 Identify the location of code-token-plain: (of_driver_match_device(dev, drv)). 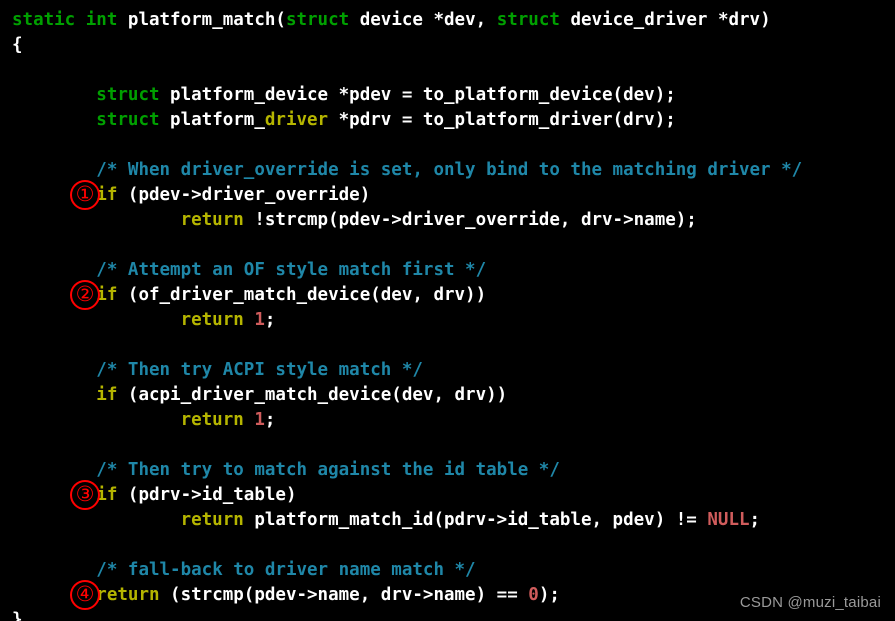
(302, 295).